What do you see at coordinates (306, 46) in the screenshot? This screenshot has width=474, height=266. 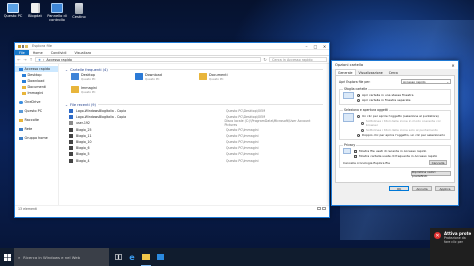 I see `minimize-button: –` at bounding box center [306, 46].